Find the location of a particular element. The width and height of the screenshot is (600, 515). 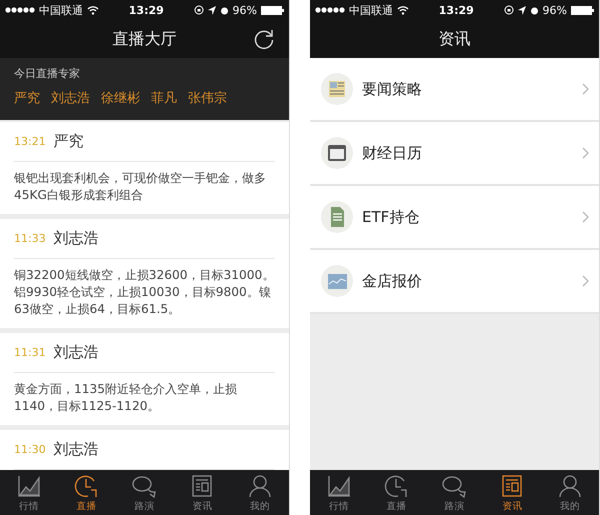

menu-label: ETF持仓 is located at coordinates (391, 217).